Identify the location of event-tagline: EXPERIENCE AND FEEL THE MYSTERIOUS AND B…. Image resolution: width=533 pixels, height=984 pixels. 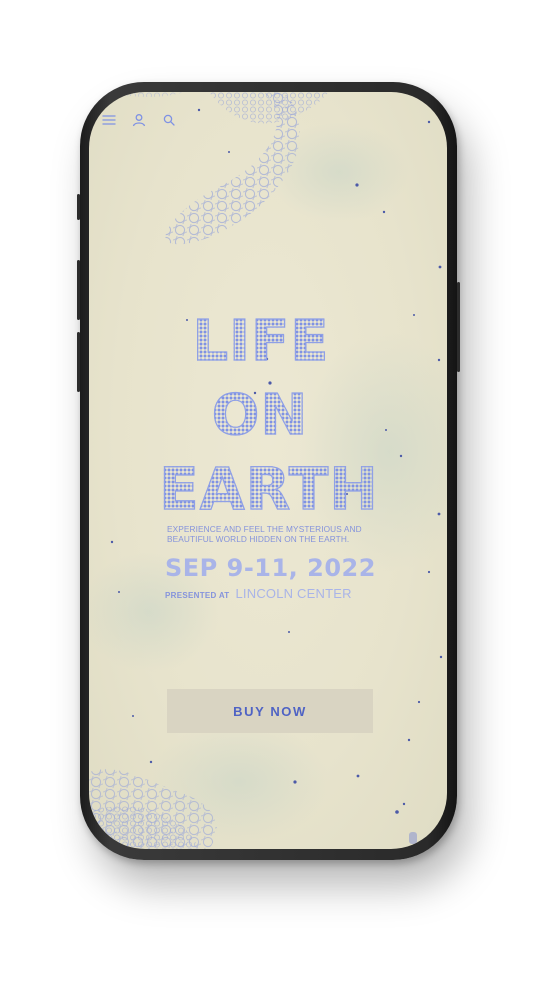
(264, 534).